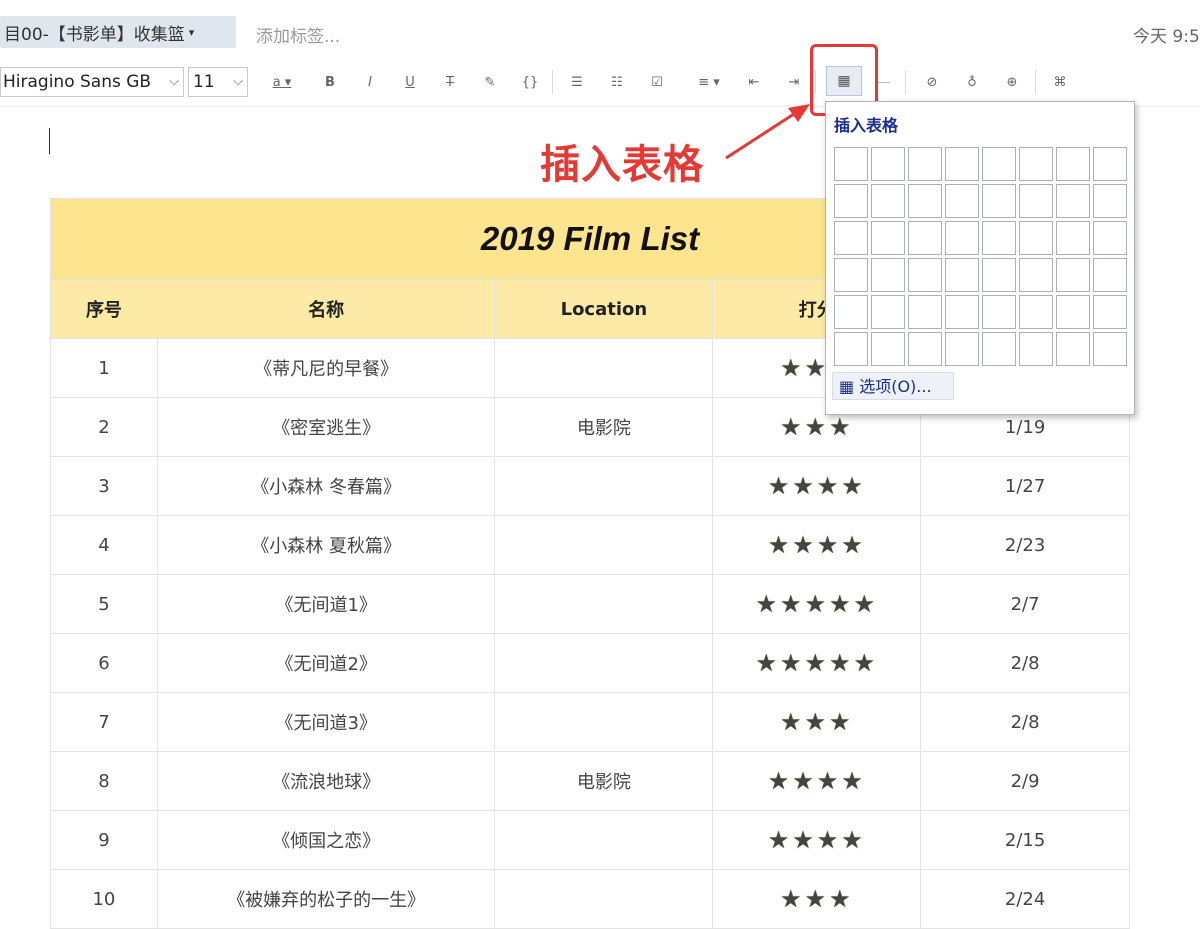 The image size is (1200, 929). What do you see at coordinates (972, 83) in the screenshot?
I see `encrypt-icon: ♁` at bounding box center [972, 83].